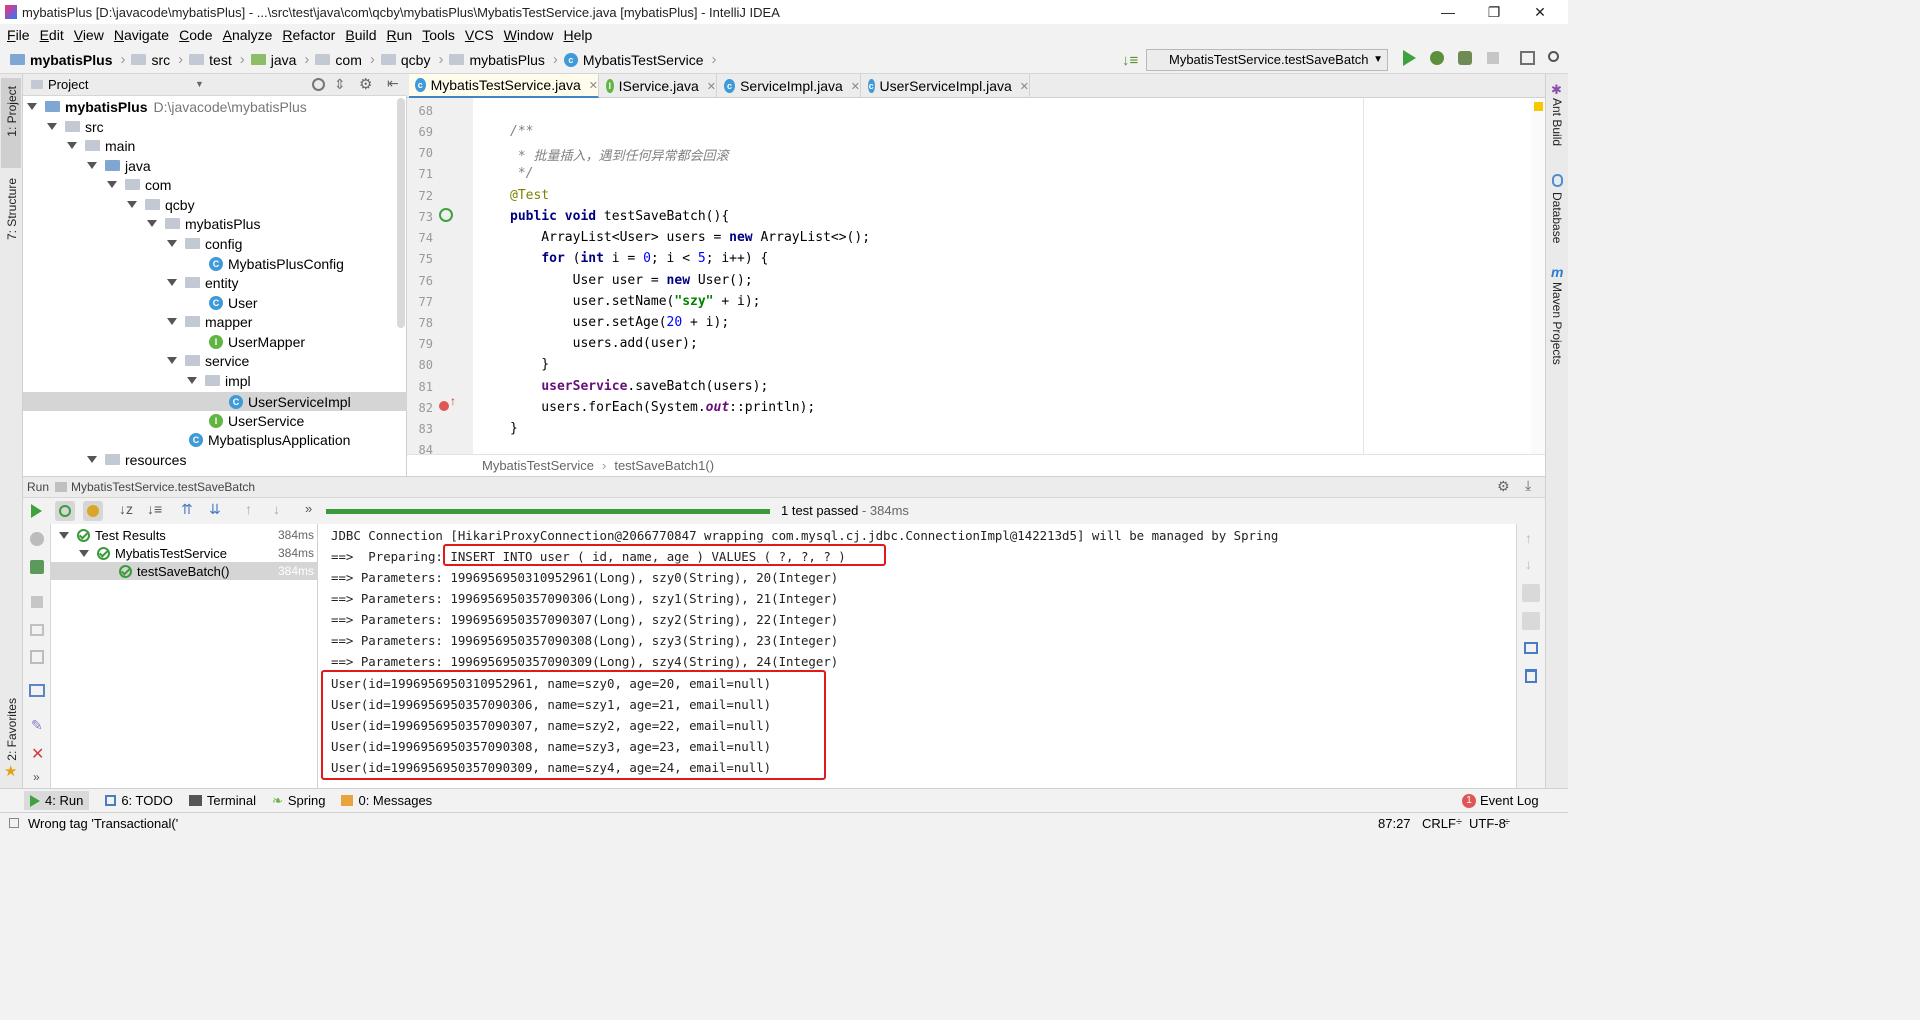  Describe the element at coordinates (279, 59) in the screenshot. I see `breadcrumb-item: java ›` at that location.